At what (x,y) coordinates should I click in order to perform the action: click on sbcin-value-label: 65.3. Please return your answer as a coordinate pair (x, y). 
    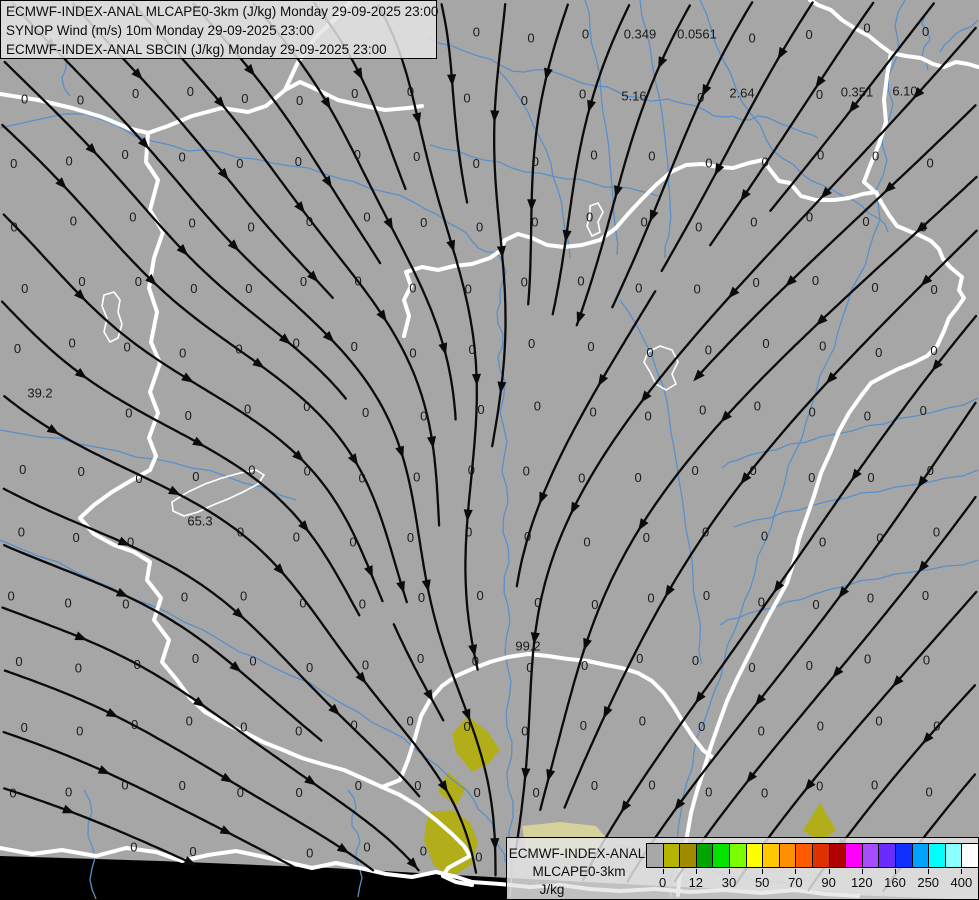
    Looking at the image, I should click on (199, 521).